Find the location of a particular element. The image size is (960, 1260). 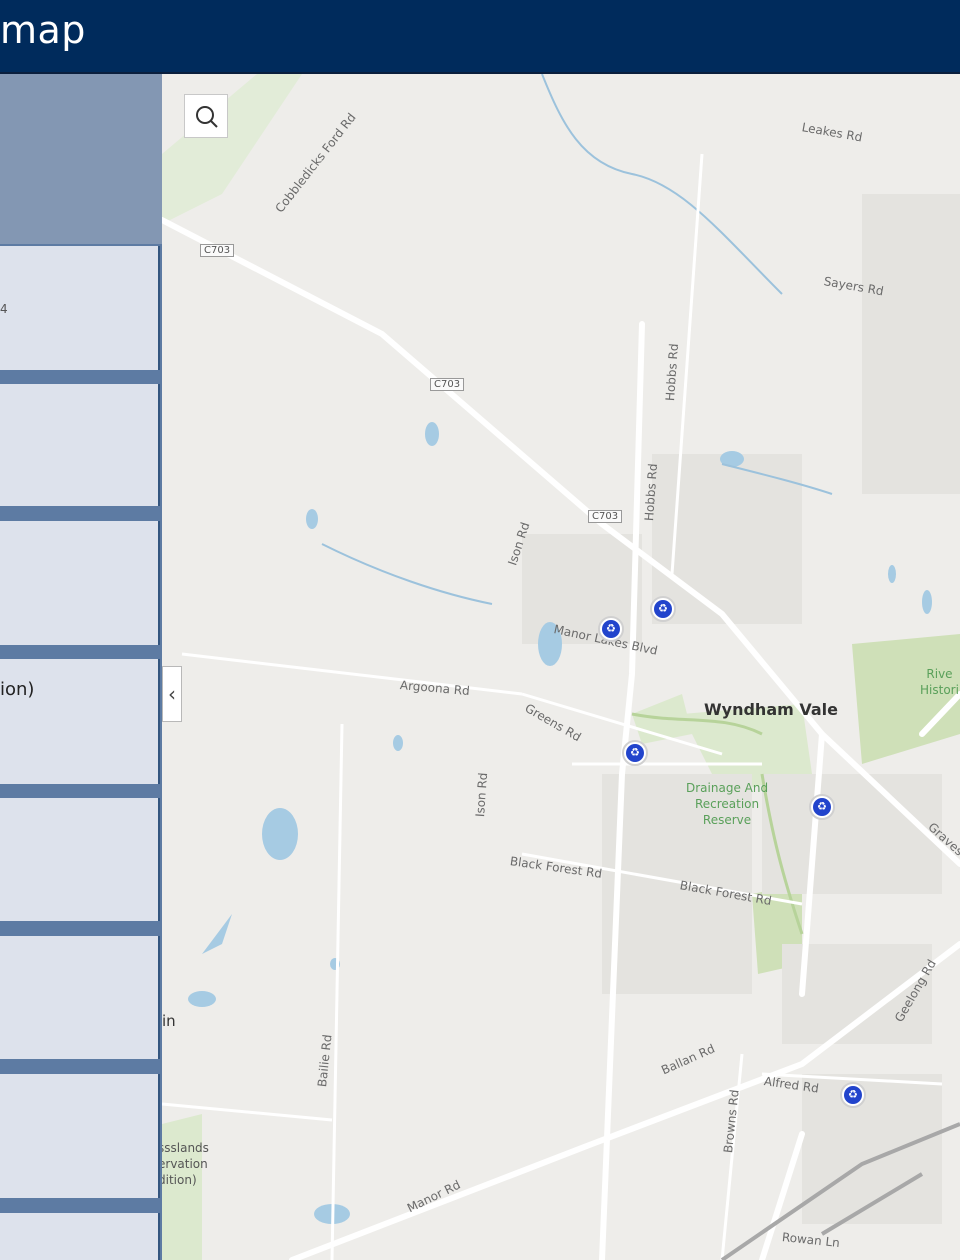

sidebar-header is located at coordinates (81, 159).